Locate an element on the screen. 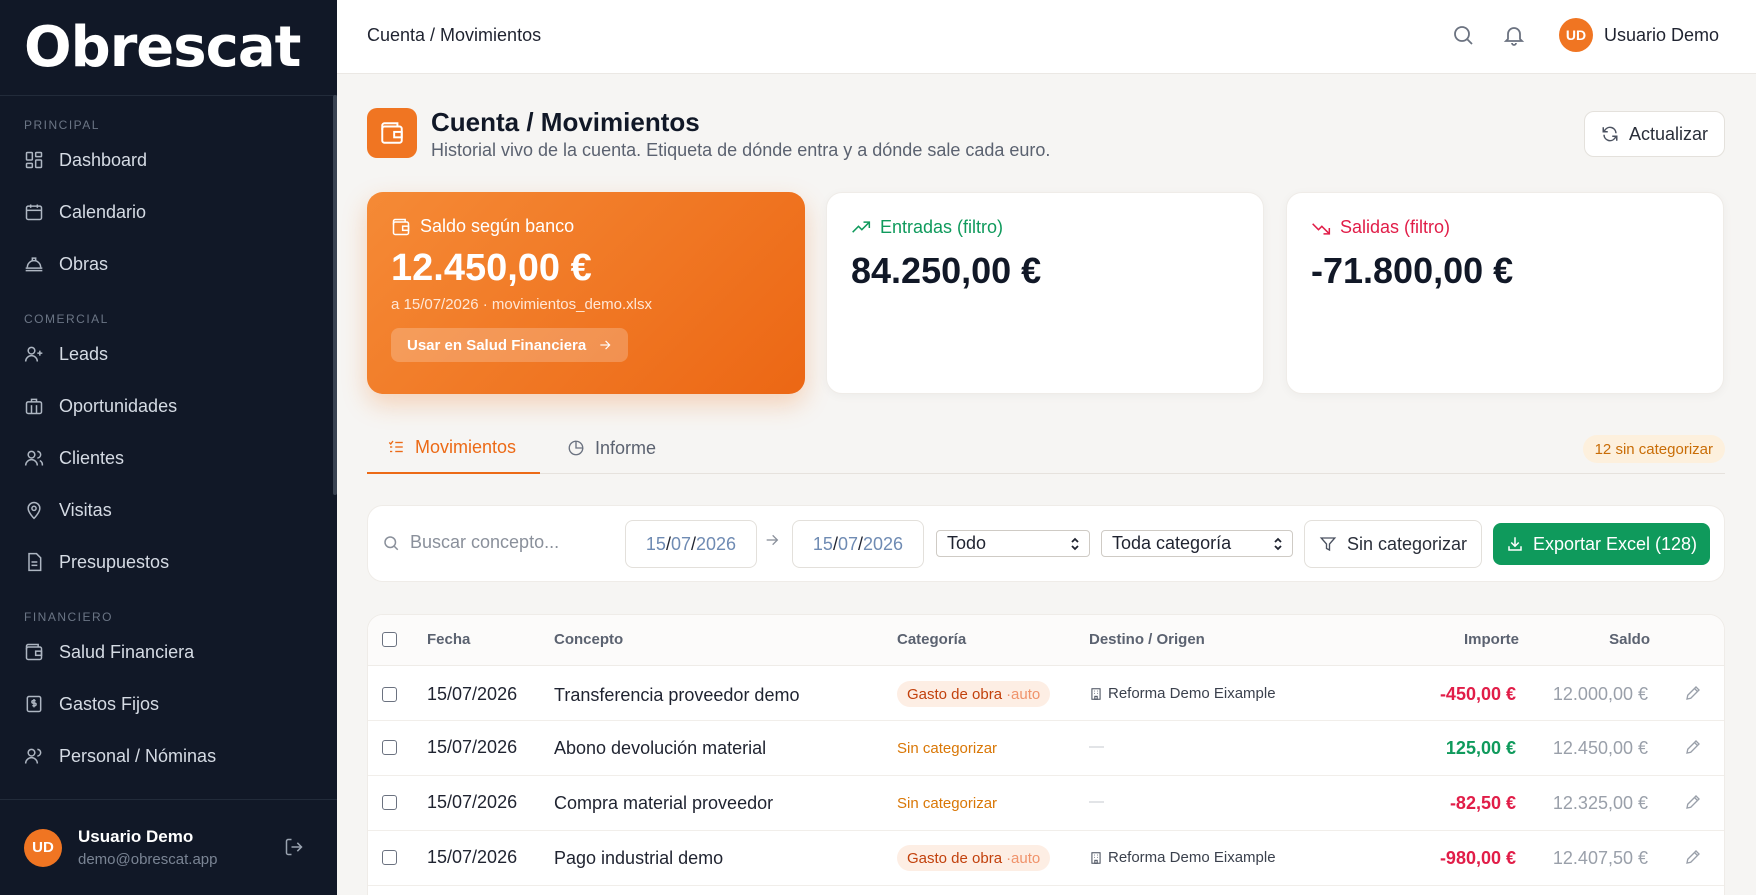 The image size is (1756, 895). use-in-financial-health-button: Usar en Salud Financiera is located at coordinates (510, 345).